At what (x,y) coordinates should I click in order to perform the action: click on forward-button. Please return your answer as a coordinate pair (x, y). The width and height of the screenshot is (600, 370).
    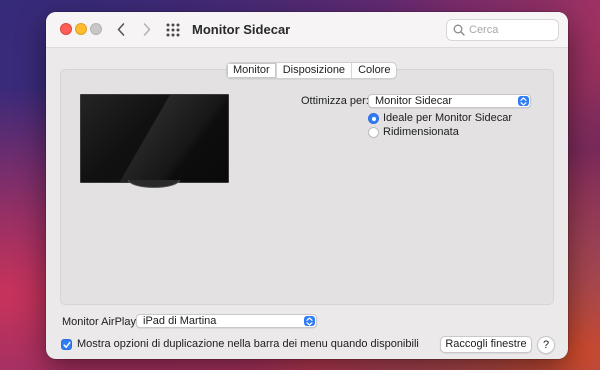
    Looking at the image, I should click on (147, 29).